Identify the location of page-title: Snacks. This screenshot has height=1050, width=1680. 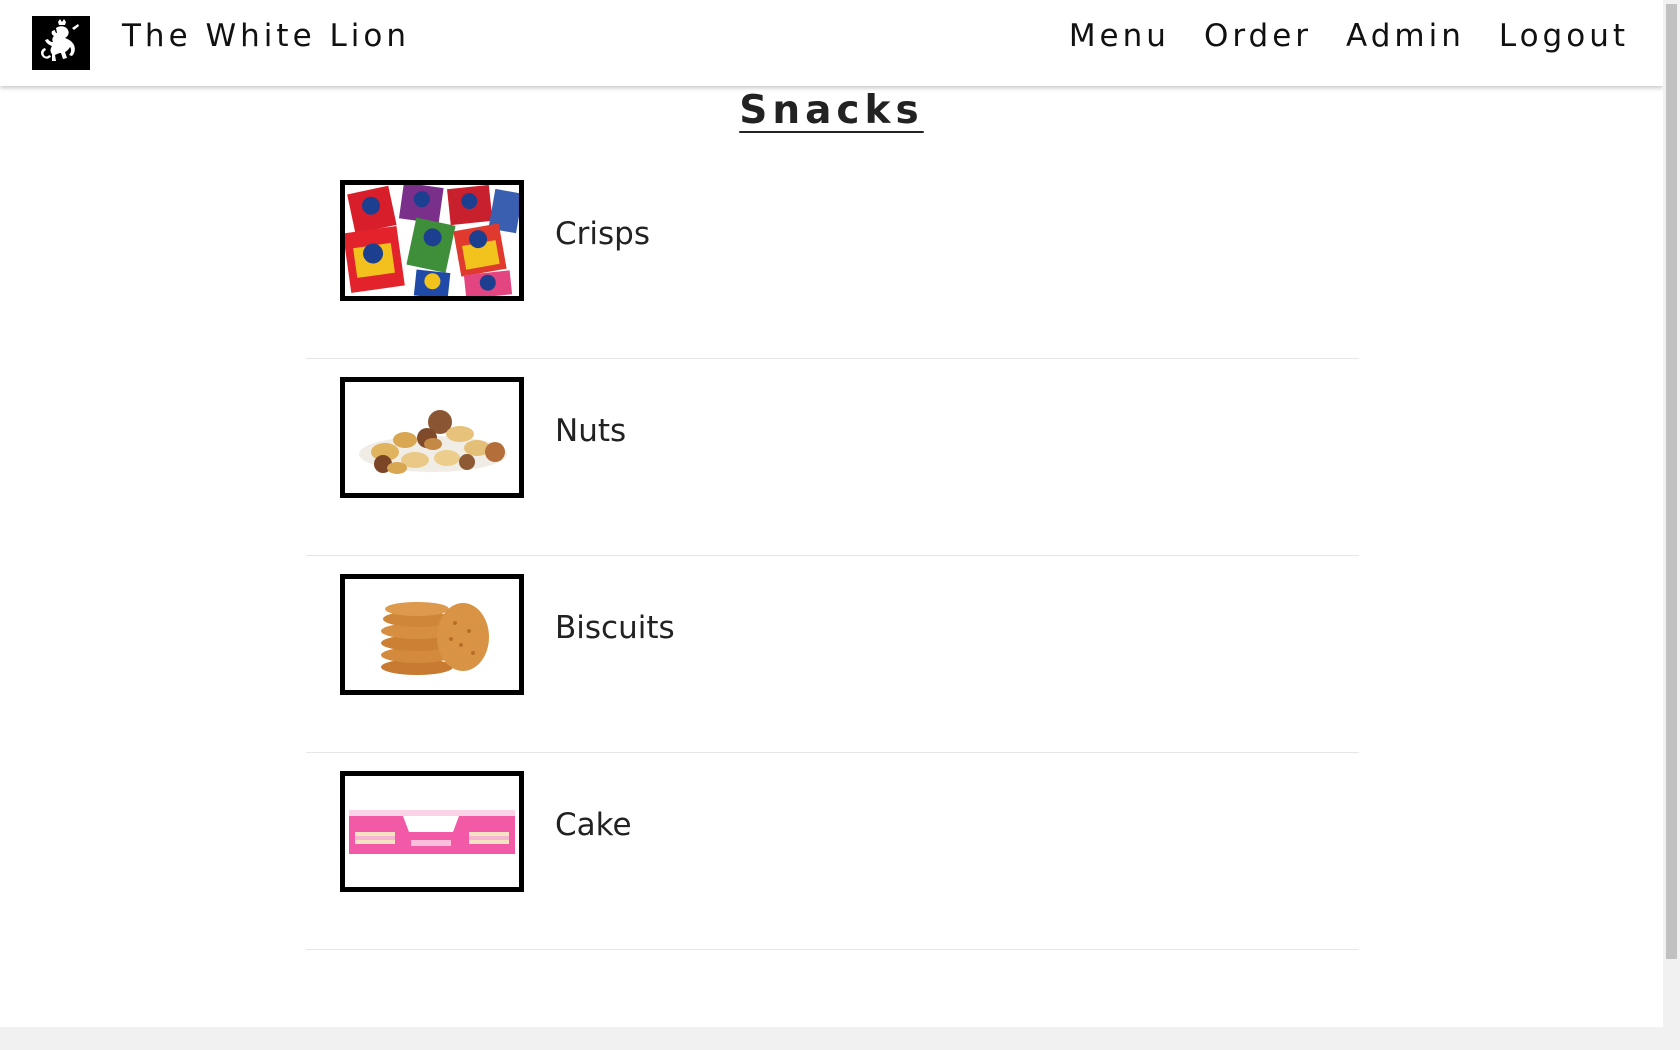
(831, 110).